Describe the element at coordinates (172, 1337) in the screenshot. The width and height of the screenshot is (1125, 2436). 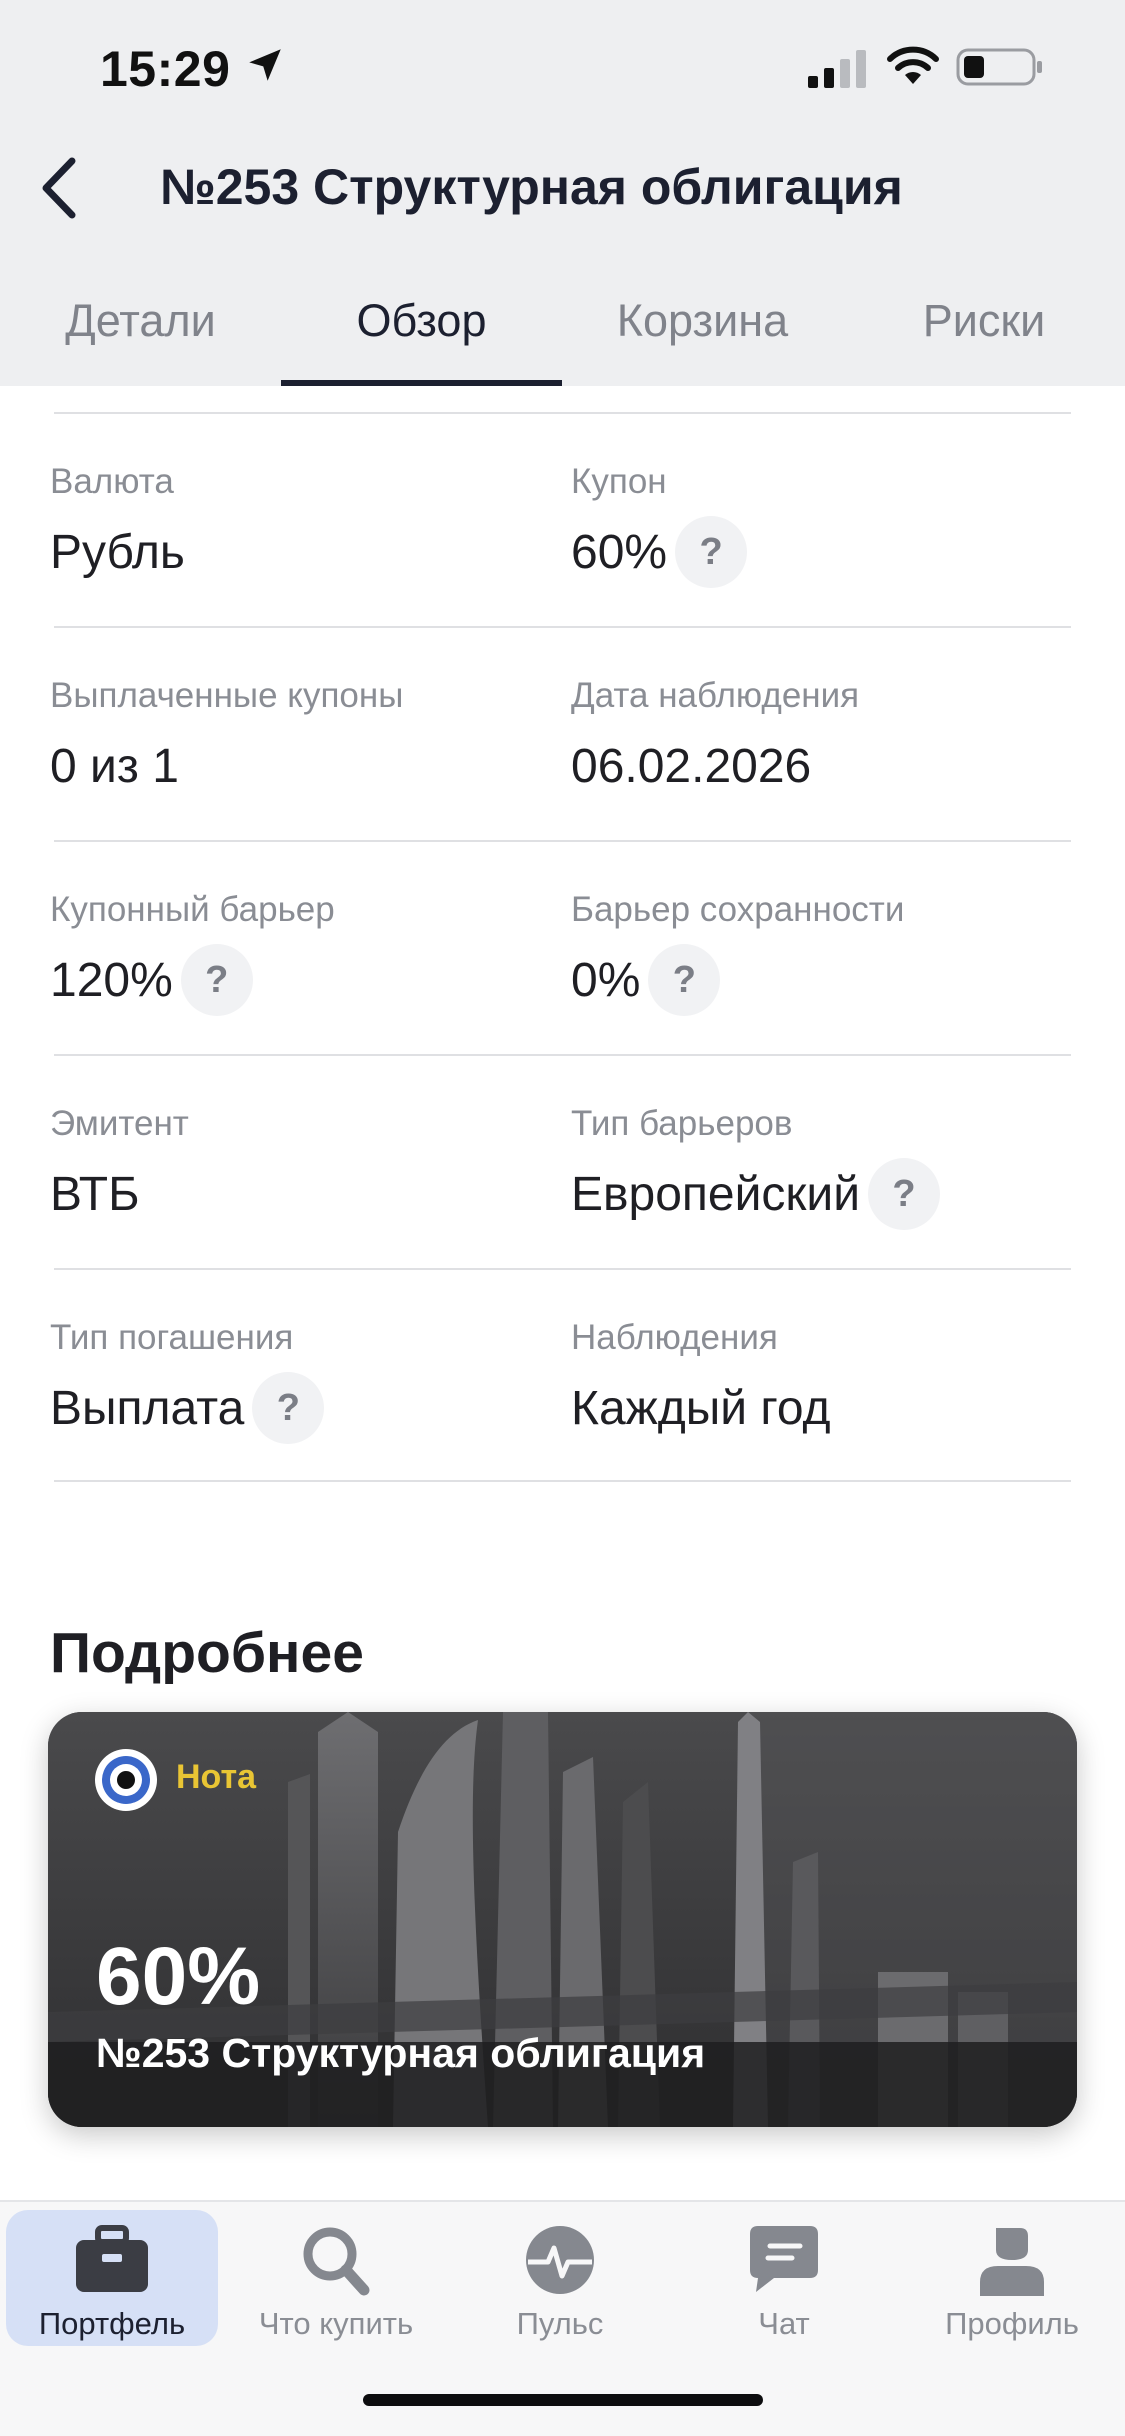
I see `info-label: Тип погашения` at that location.